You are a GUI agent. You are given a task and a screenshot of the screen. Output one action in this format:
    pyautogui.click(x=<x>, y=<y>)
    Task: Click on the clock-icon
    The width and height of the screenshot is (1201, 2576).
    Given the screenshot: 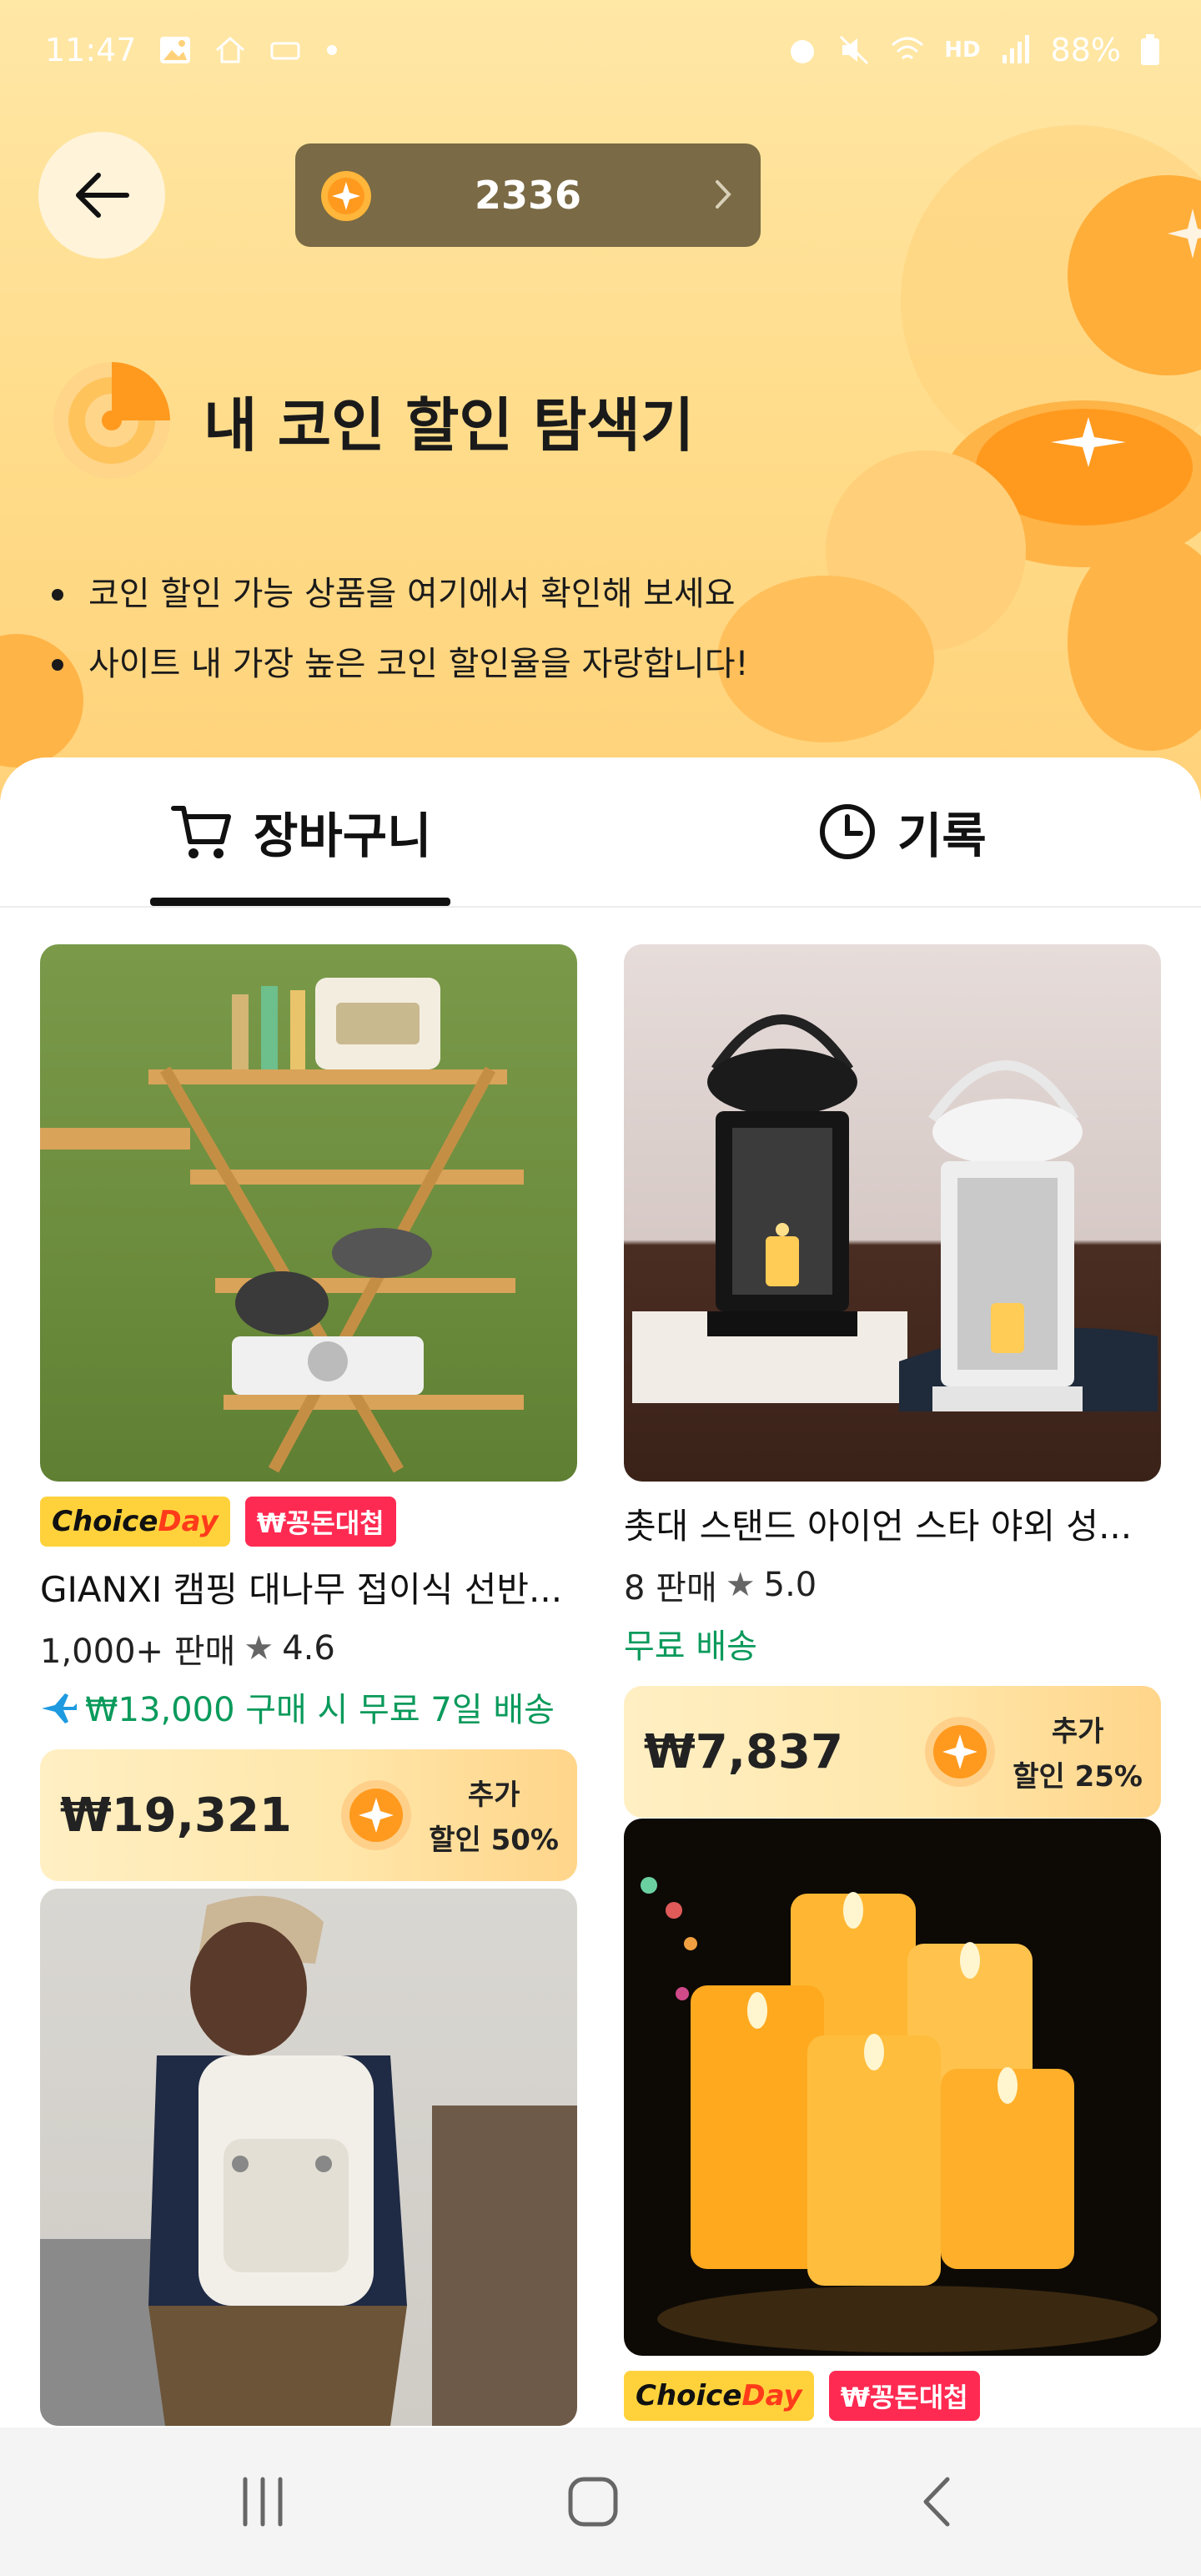 What is the action you would take?
    pyautogui.click(x=848, y=831)
    